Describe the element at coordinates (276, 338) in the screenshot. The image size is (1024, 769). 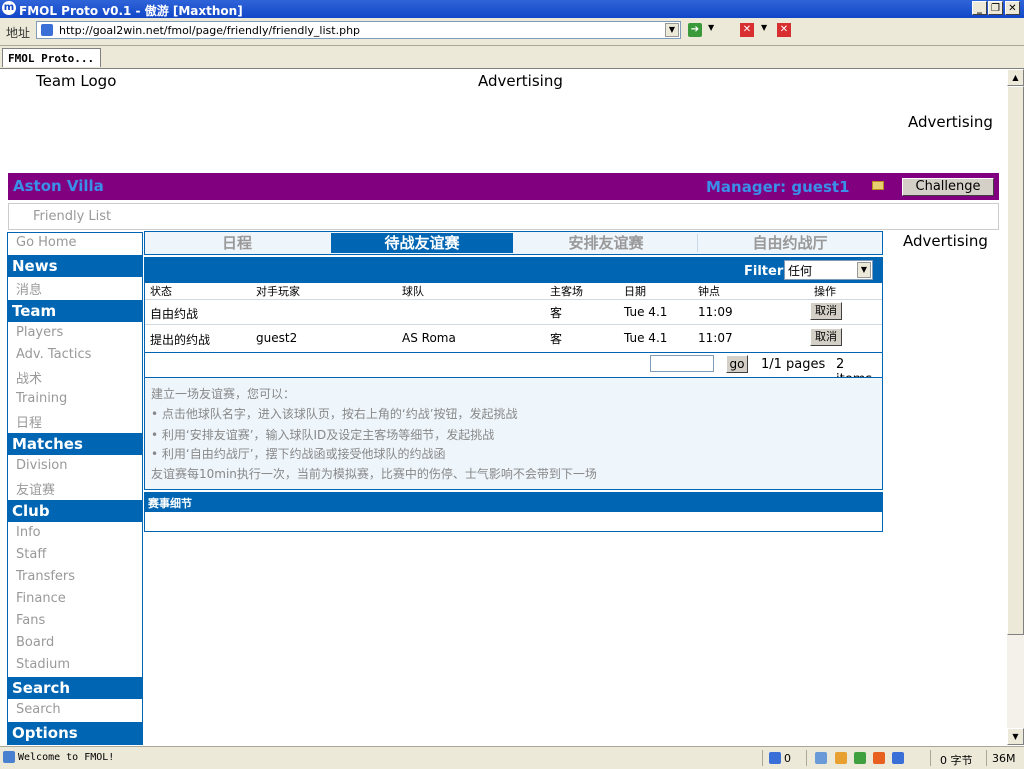
I see `row2-opponent: guest2` at that location.